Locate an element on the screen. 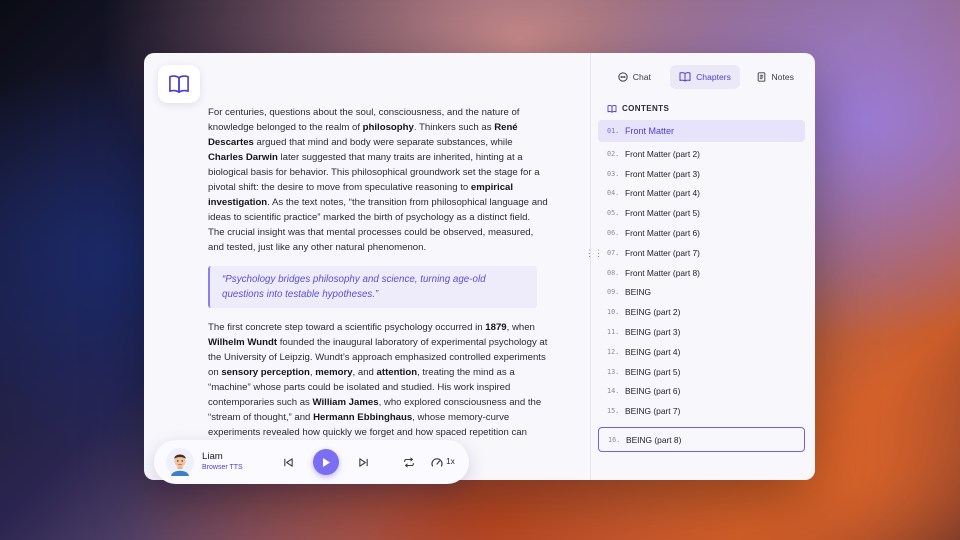  bold-term: philosophy is located at coordinates (388, 127).